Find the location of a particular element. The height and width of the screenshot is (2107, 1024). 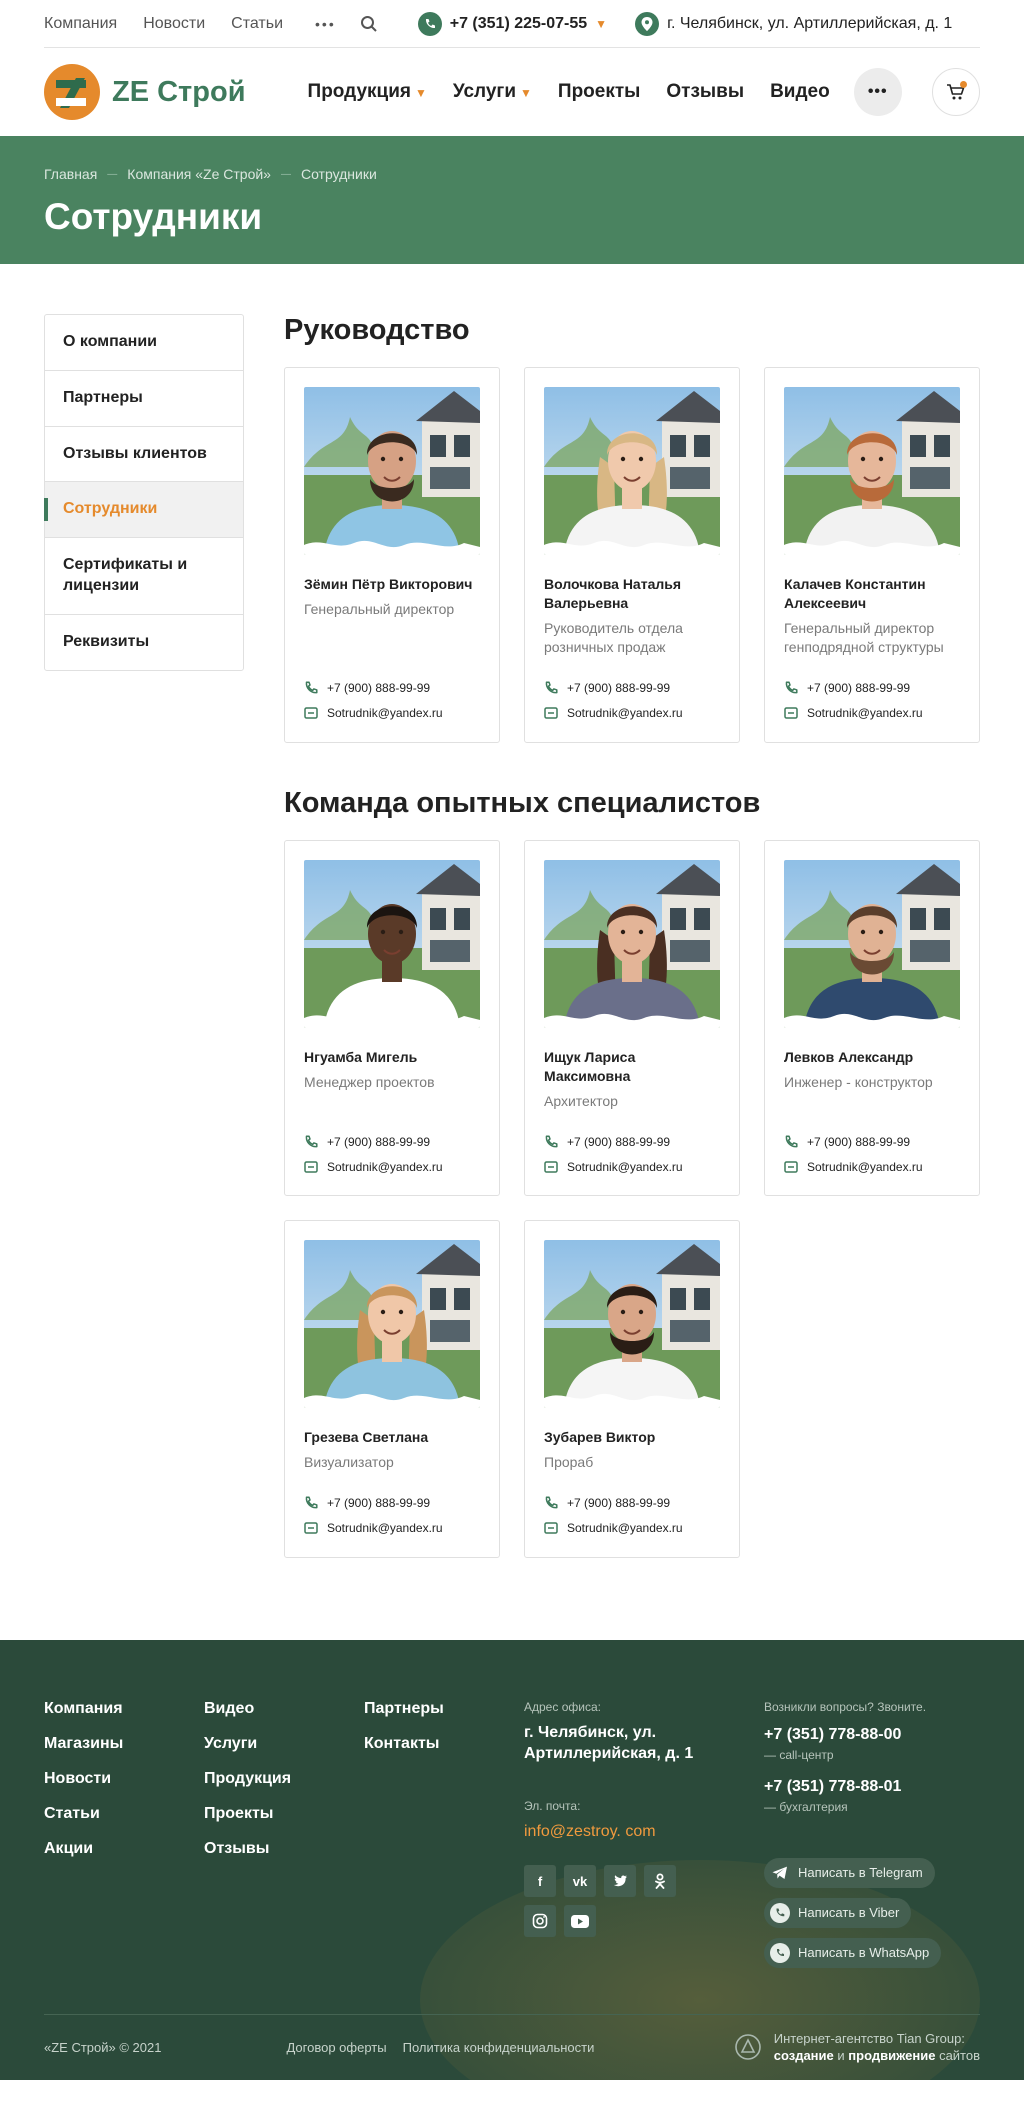

footer-link: Видео is located at coordinates (284, 1709).